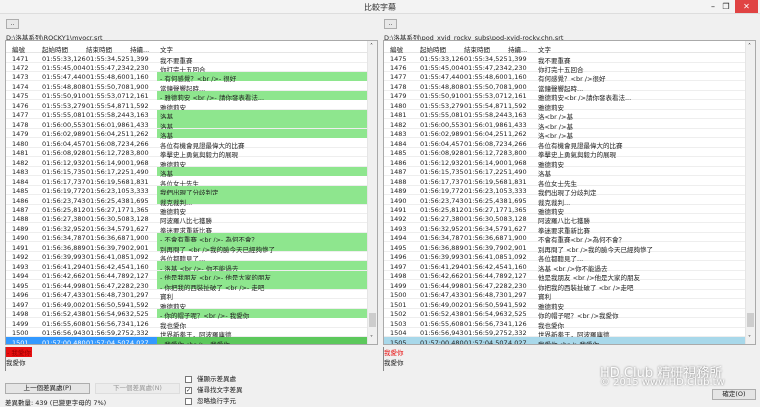  What do you see at coordinates (565, 172) in the screenshot?
I see `table-row: 1487 01:56:15,735 01:56:17,225 1,490 洛基` at bounding box center [565, 172].